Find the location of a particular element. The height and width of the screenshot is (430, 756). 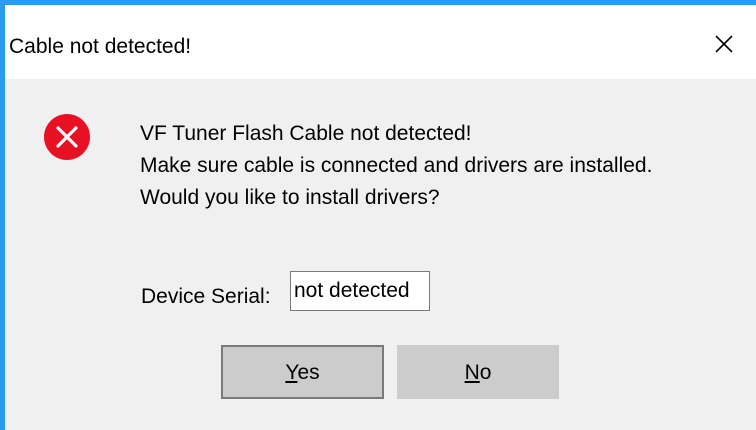

close-button is located at coordinates (724, 42).